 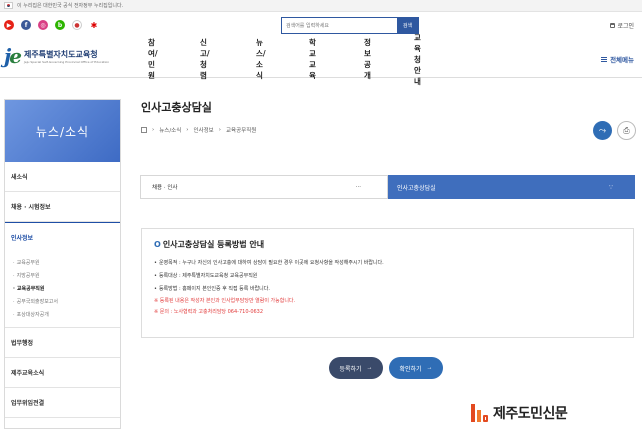 I want to click on confirm-button: 확인하기 →, so click(x=416, y=368).